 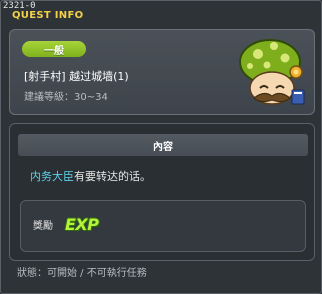 What do you see at coordinates (43, 226) in the screenshot?
I see `reward-label: 獎勵` at bounding box center [43, 226].